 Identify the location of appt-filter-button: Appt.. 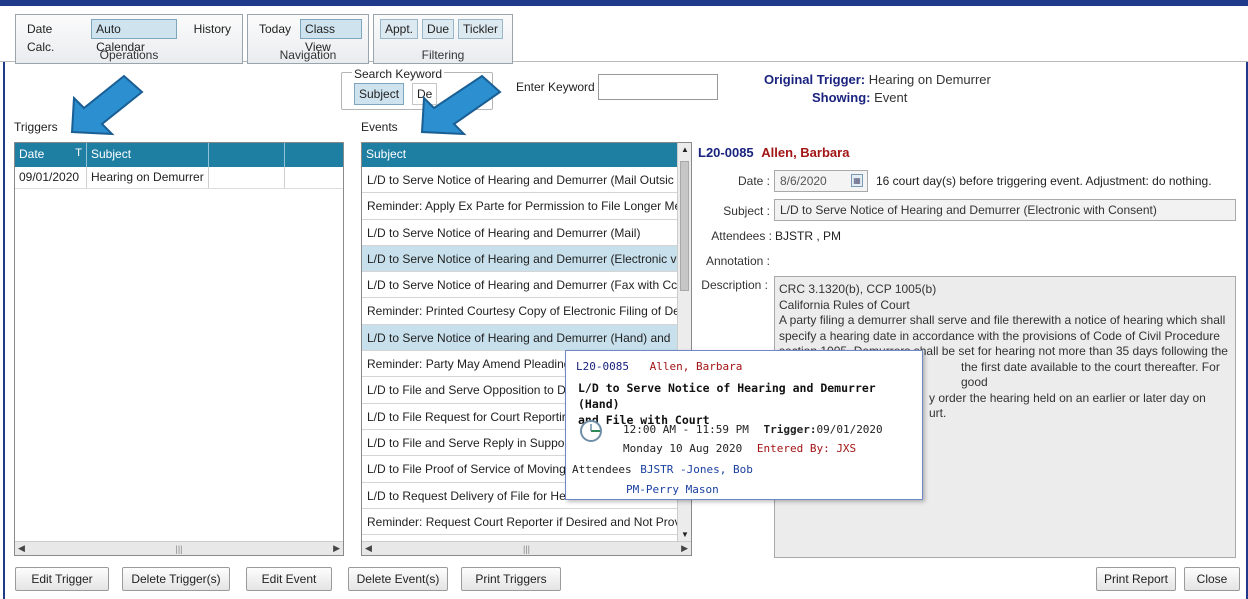
(399, 29).